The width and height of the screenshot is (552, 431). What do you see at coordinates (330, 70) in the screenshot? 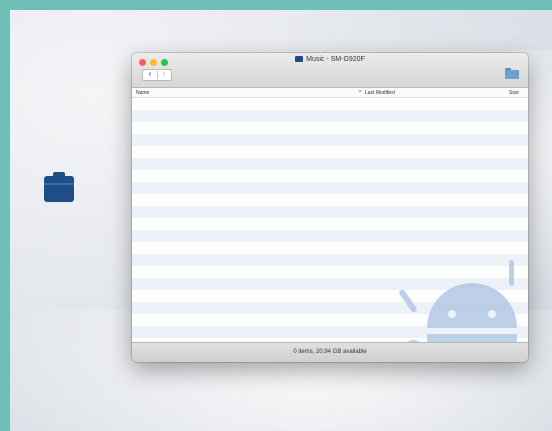
I see `title-bar: Music - SM-G920F ‹ ›` at bounding box center [330, 70].